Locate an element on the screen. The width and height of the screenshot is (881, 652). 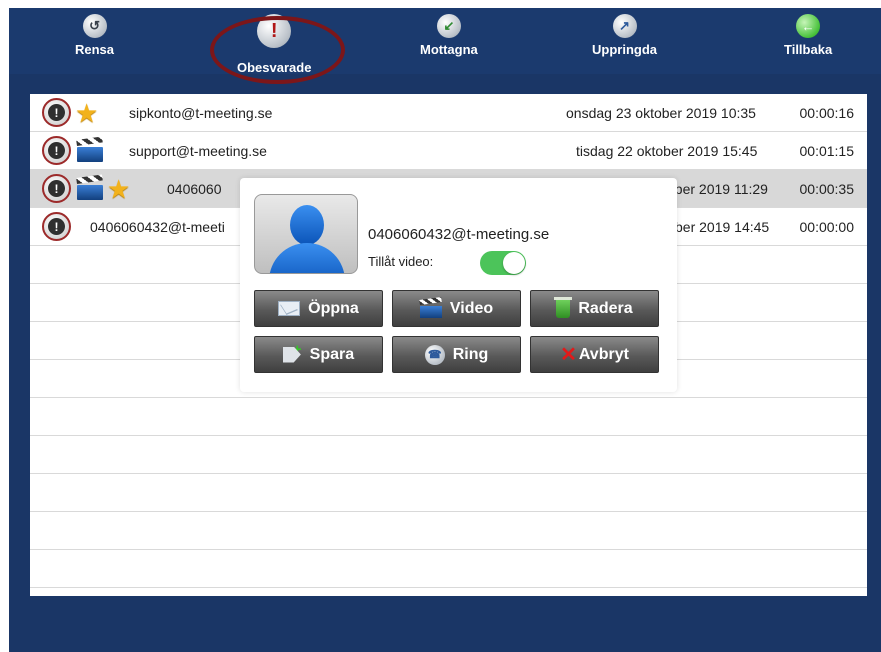
toggle-knob is located at coordinates (514, 263).